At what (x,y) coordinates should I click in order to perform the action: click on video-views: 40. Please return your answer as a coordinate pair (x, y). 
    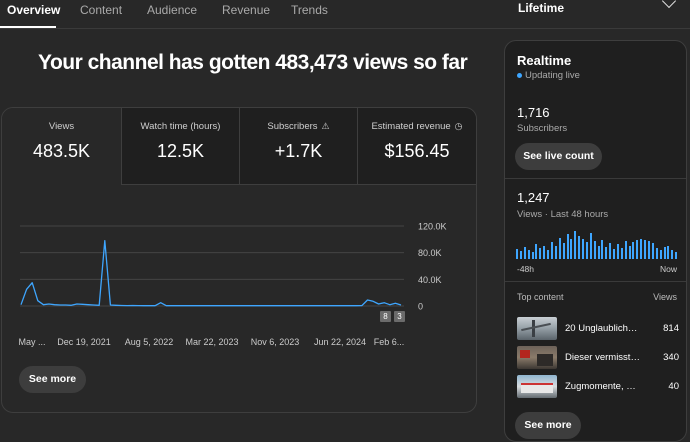
    Looking at the image, I should click on (673, 386).